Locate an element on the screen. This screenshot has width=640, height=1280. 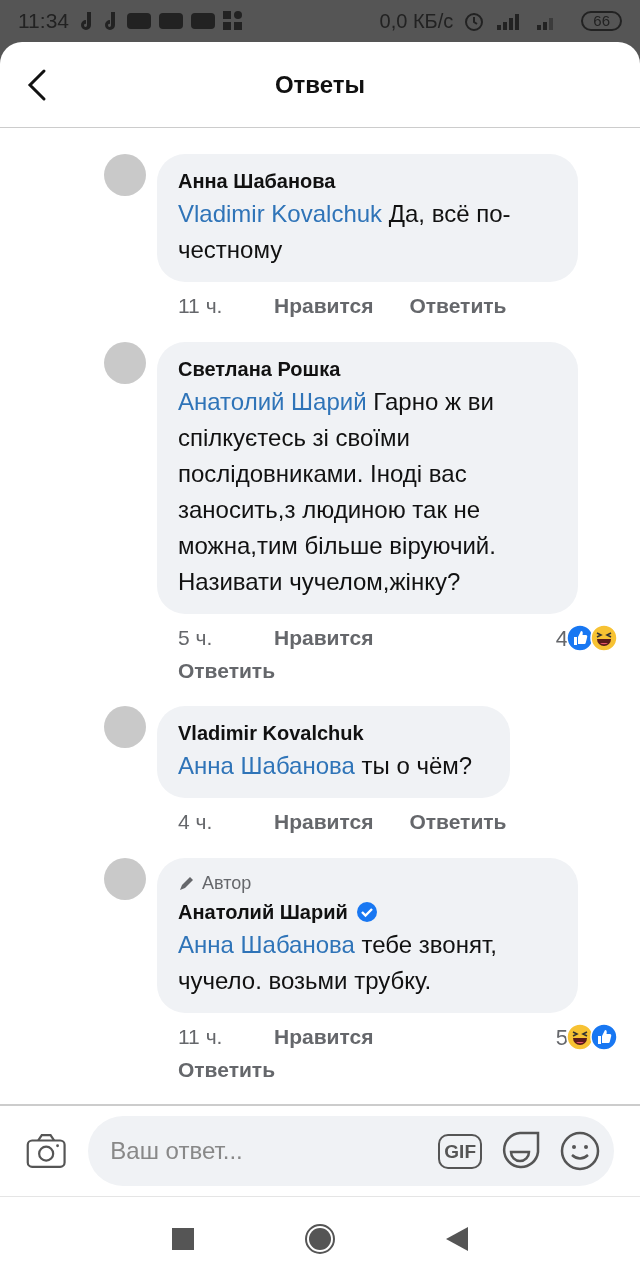
alarm-icon is located at coordinates (474, 21).